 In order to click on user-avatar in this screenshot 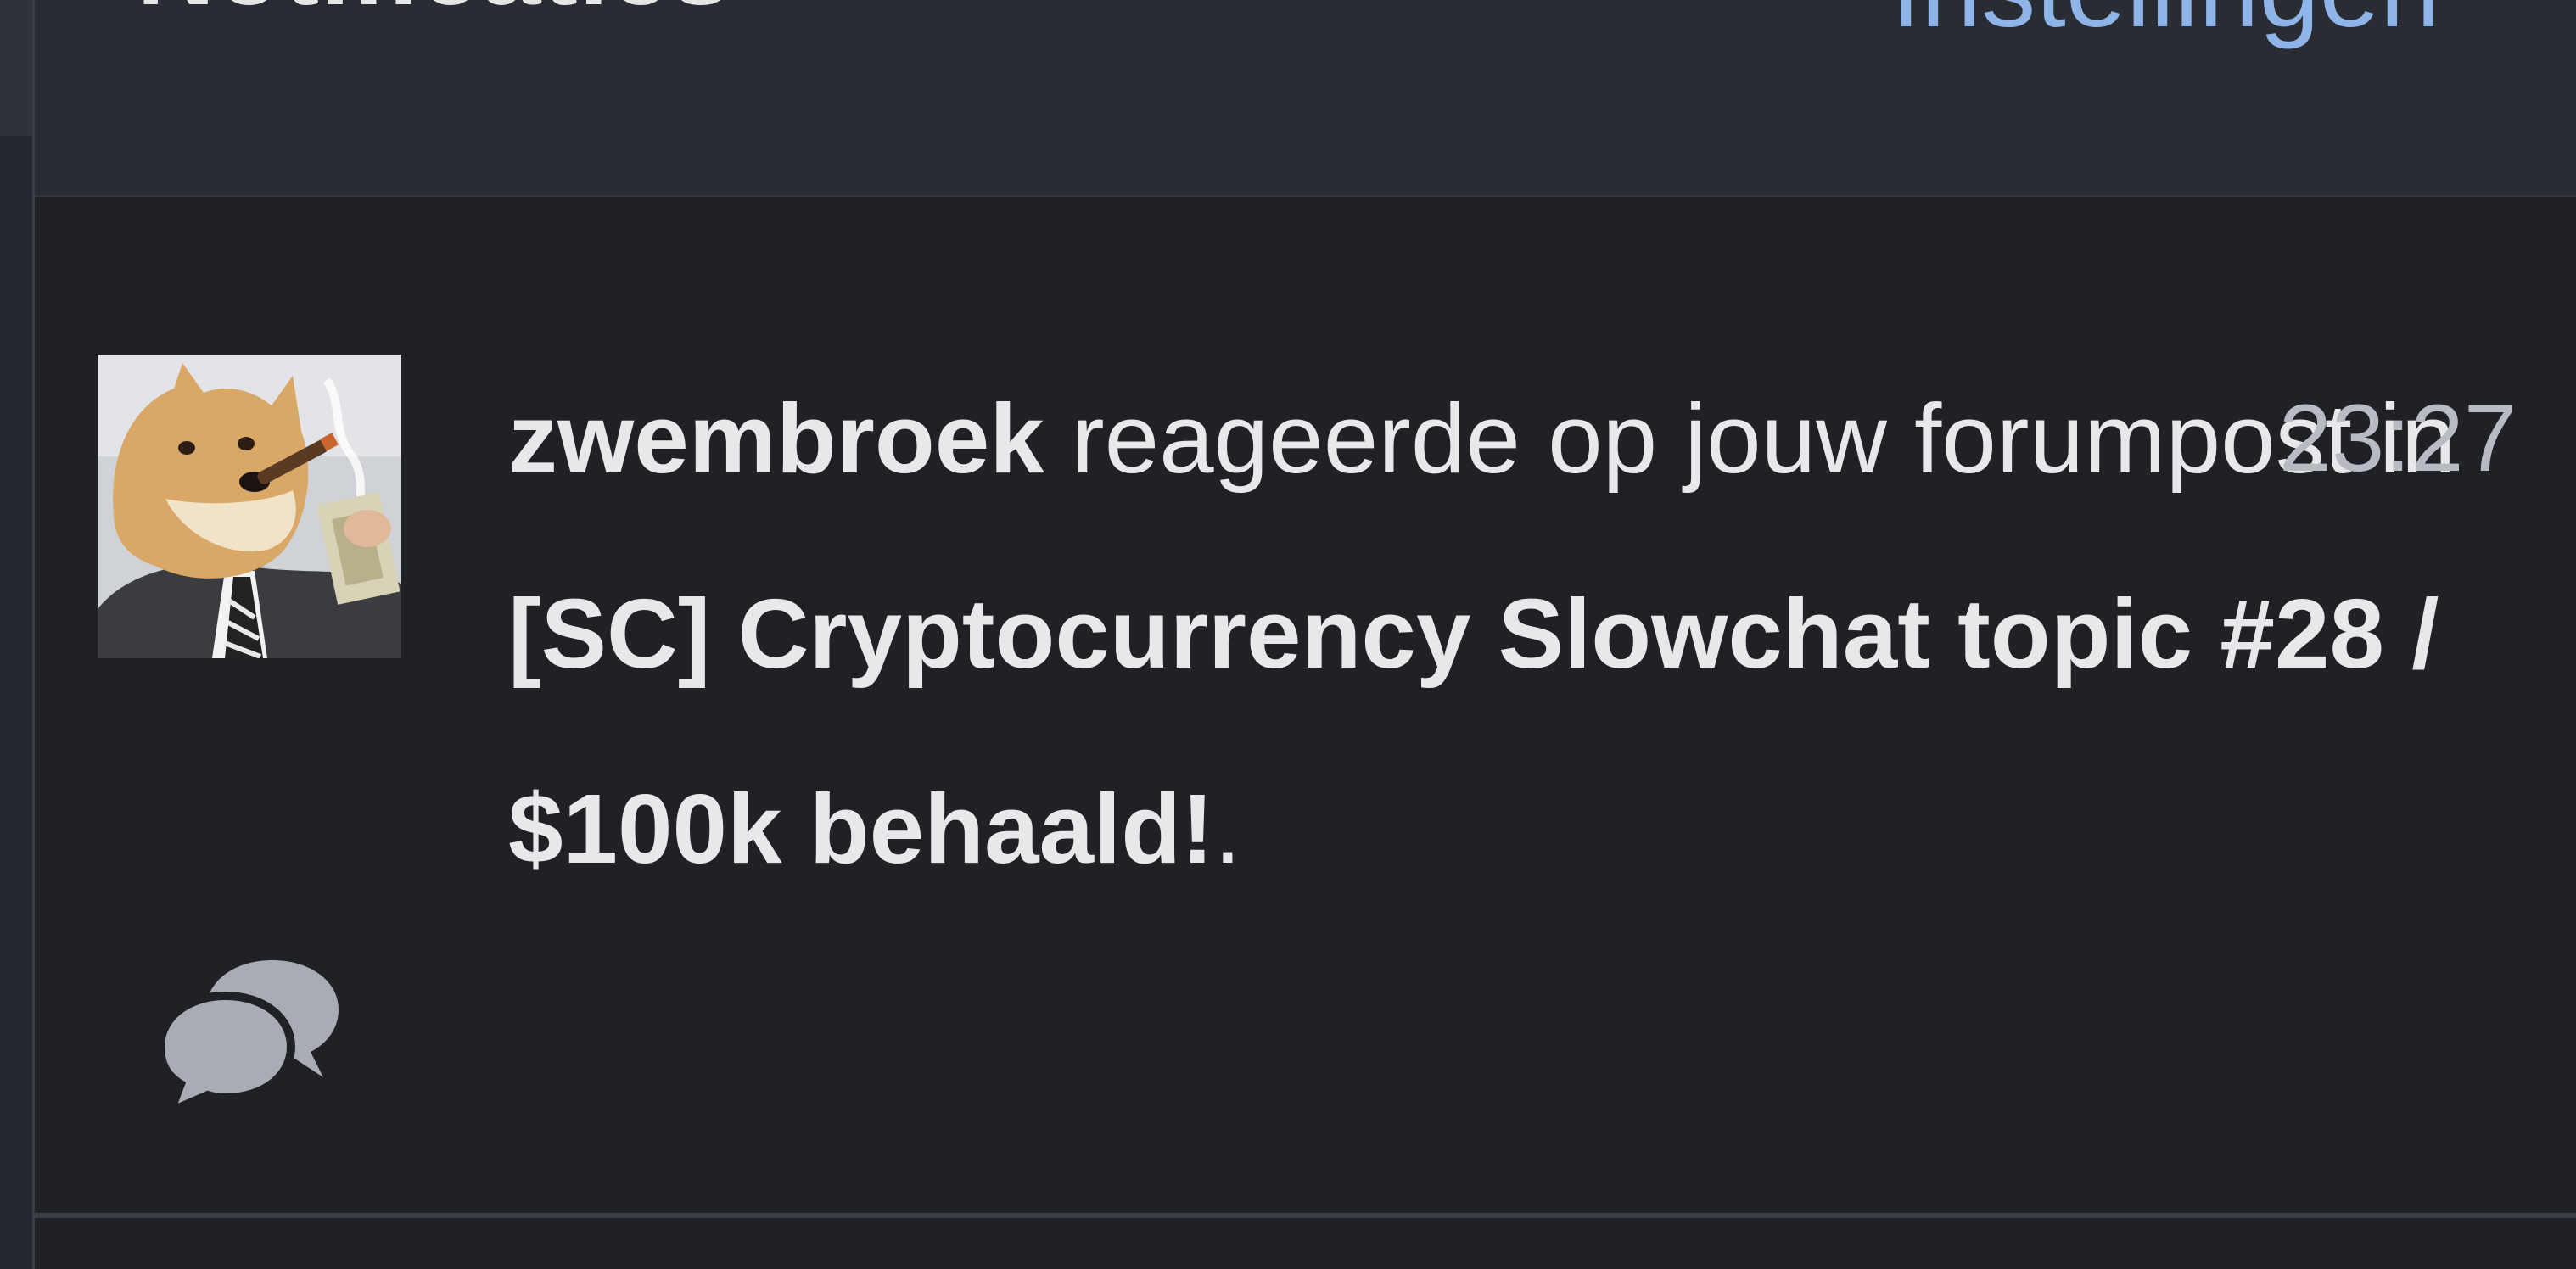, I will do `click(250, 506)`.